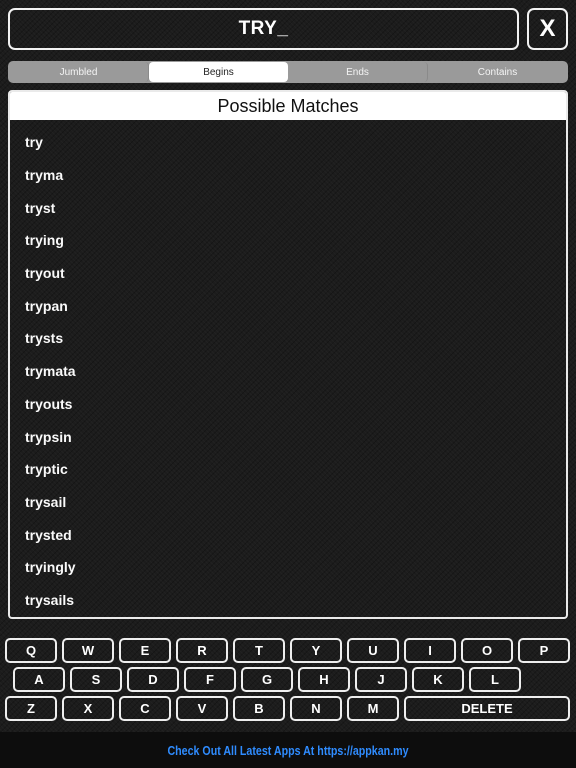  Describe the element at coordinates (259, 650) in the screenshot. I see `key-t: T` at that location.